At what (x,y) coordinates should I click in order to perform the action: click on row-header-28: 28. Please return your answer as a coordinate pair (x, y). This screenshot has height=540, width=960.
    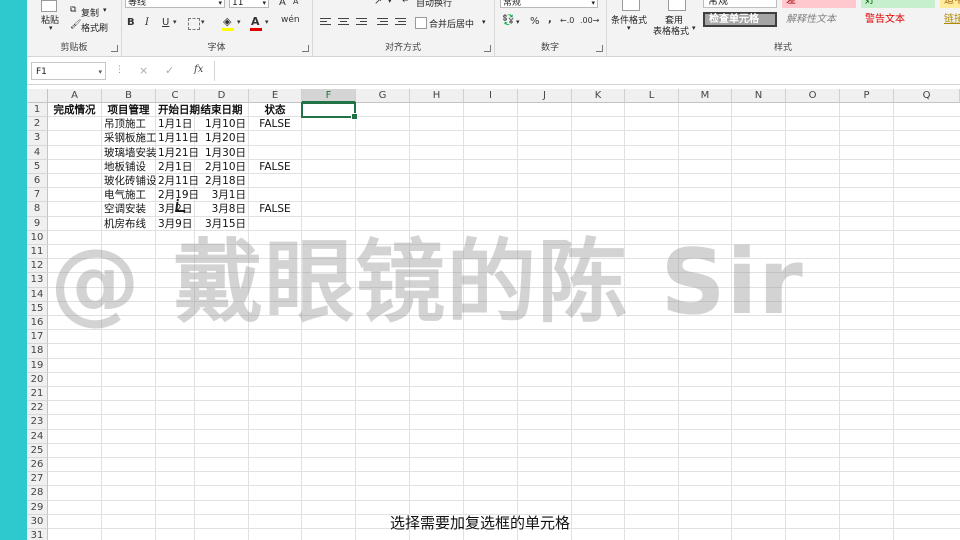
    Looking at the image, I should click on (37, 493).